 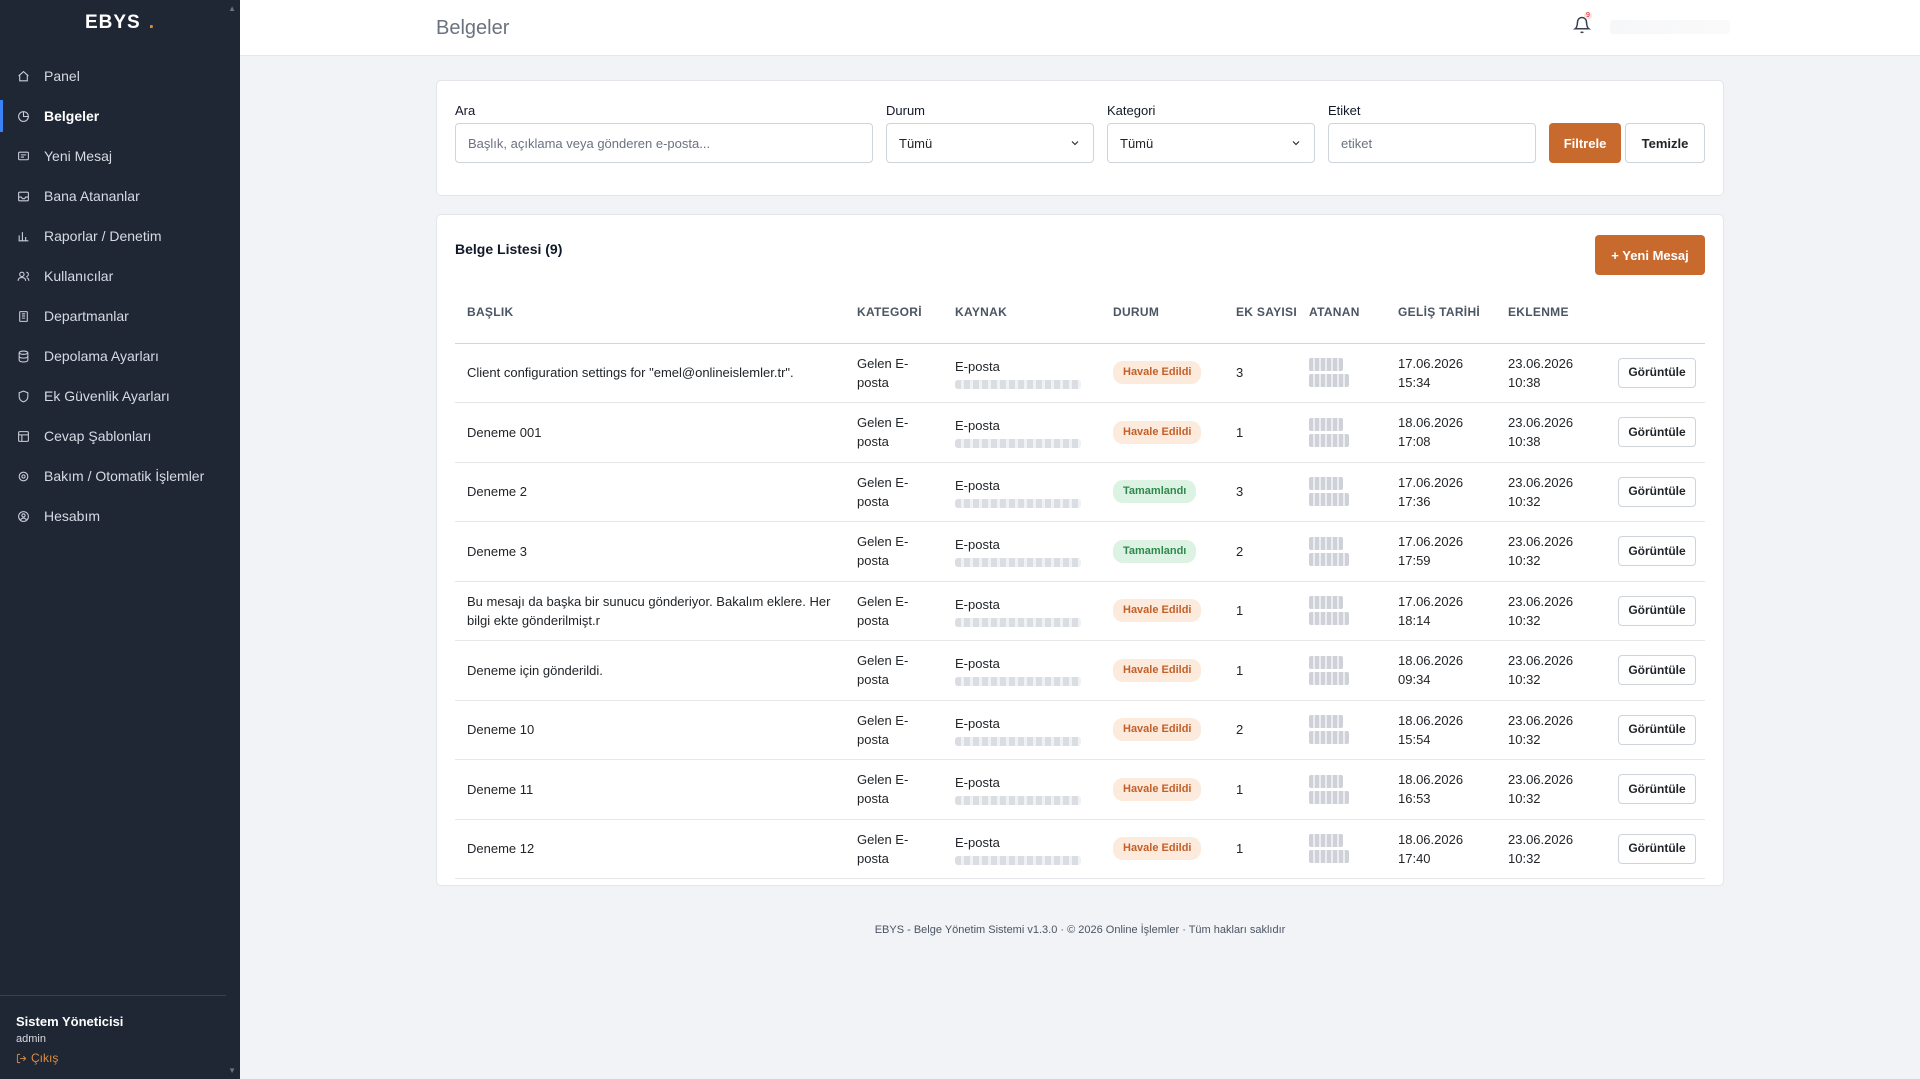 What do you see at coordinates (120, 356) in the screenshot?
I see `sidebar-item-depolama-ayarları: Depolama Ayarları` at bounding box center [120, 356].